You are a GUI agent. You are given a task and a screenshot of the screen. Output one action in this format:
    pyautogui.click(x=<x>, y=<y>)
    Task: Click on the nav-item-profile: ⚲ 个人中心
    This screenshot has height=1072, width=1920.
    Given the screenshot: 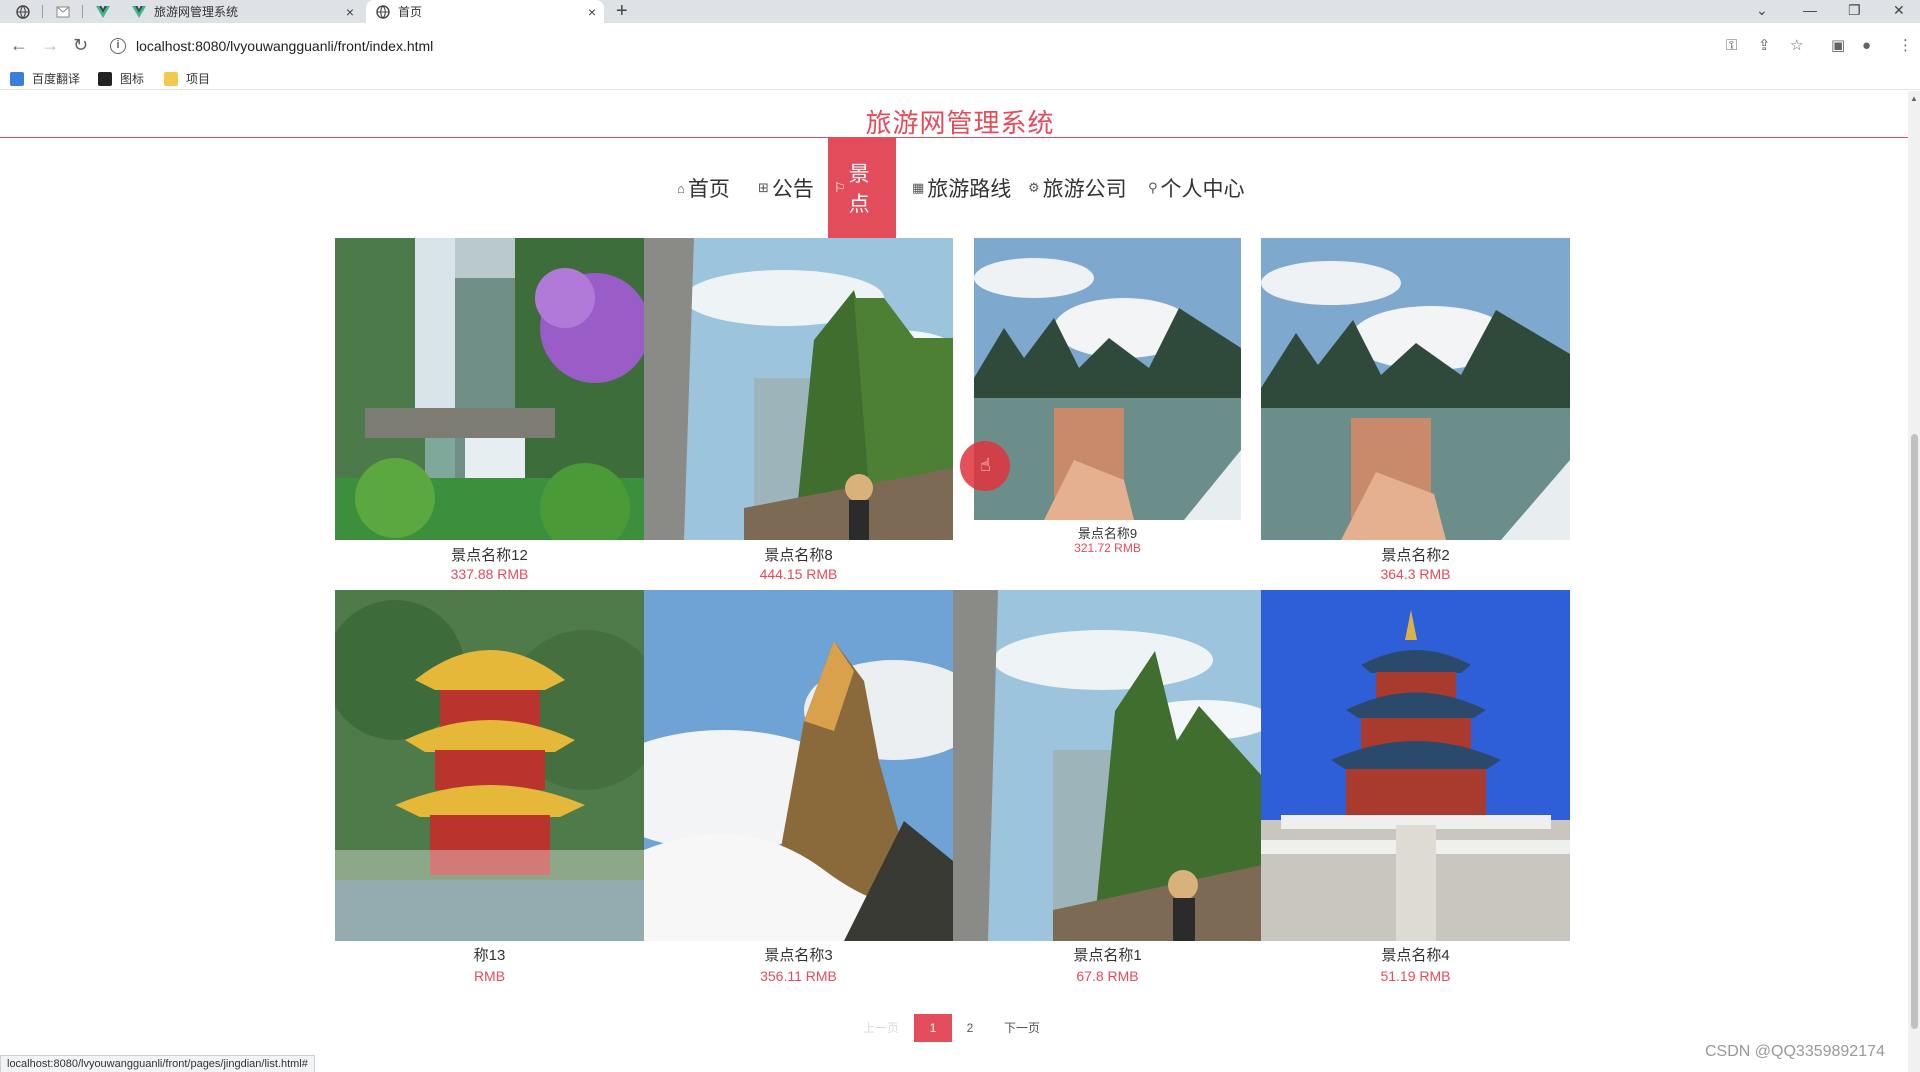 What is the action you would take?
    pyautogui.click(x=1196, y=188)
    